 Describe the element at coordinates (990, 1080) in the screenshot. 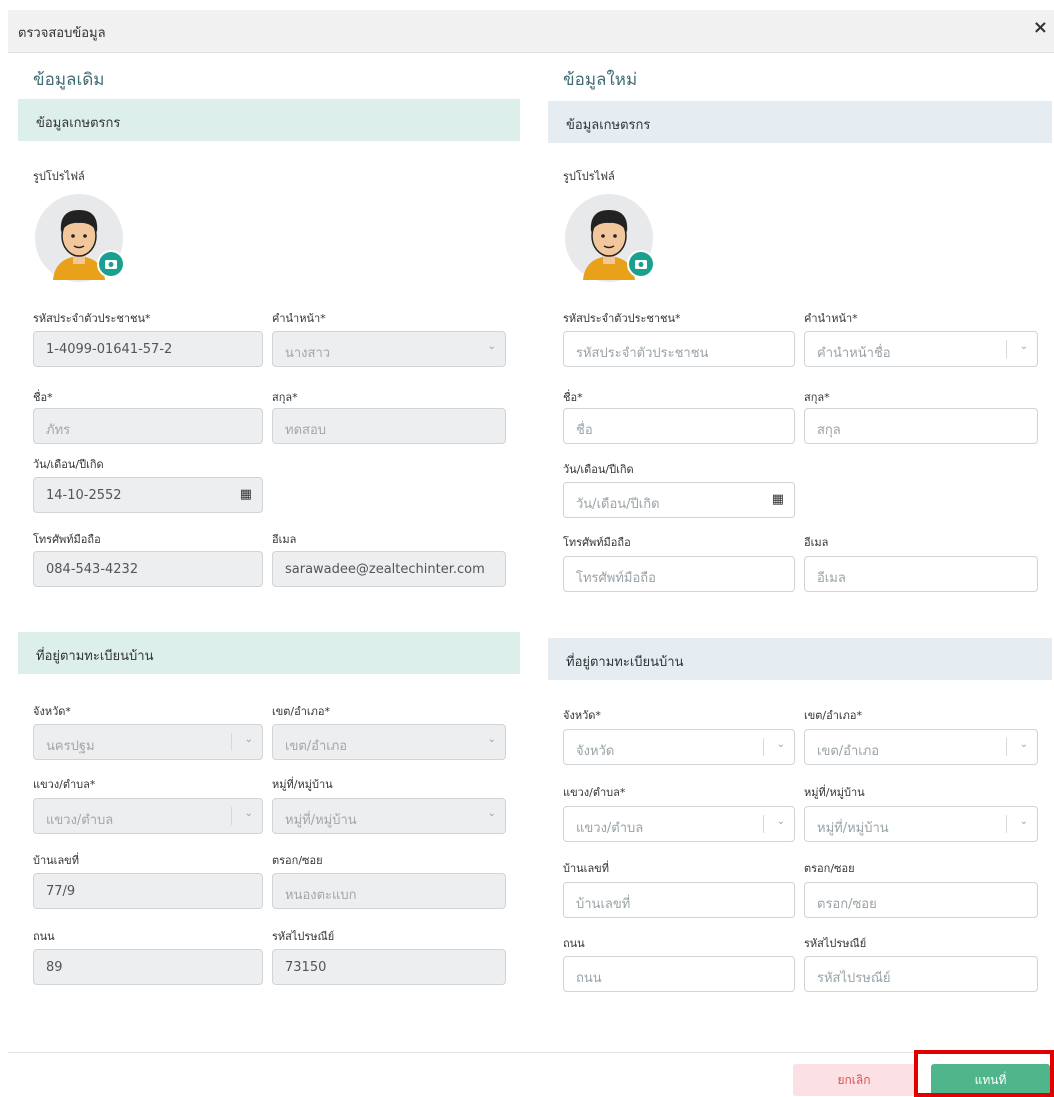

I see `replace-button: แทนที่` at that location.